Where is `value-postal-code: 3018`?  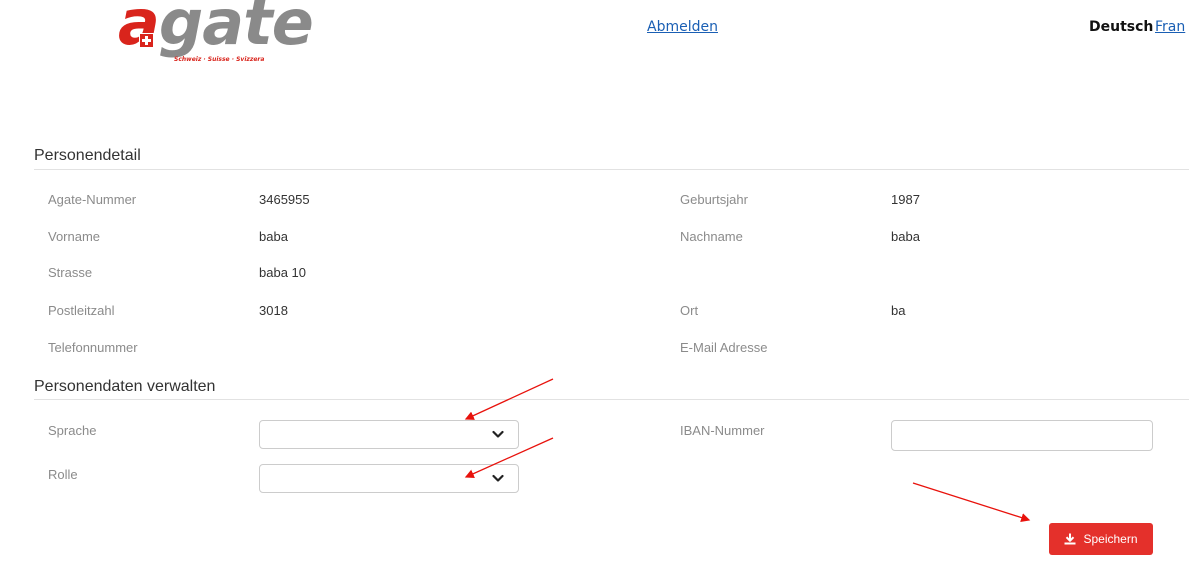
value-postal-code: 3018 is located at coordinates (273, 310).